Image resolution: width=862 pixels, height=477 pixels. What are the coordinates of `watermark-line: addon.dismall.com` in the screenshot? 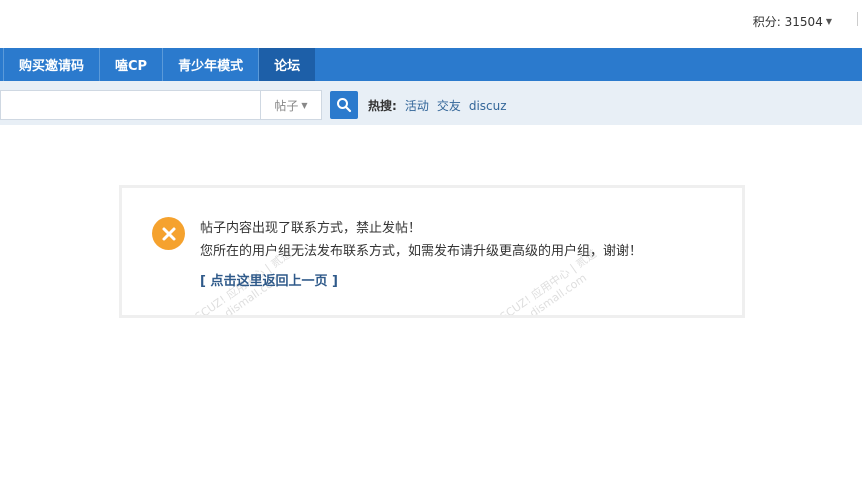 It's located at (543, 294).